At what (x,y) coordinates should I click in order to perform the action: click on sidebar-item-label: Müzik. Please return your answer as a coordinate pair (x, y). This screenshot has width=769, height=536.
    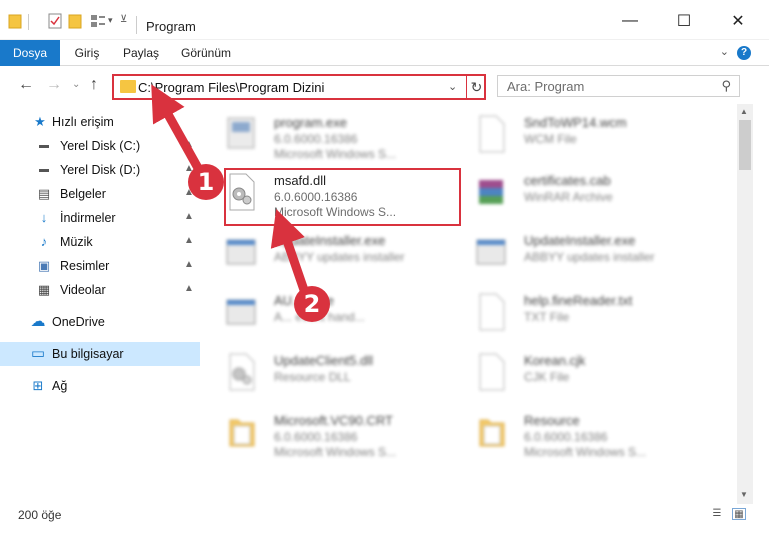
    Looking at the image, I should click on (76, 242).